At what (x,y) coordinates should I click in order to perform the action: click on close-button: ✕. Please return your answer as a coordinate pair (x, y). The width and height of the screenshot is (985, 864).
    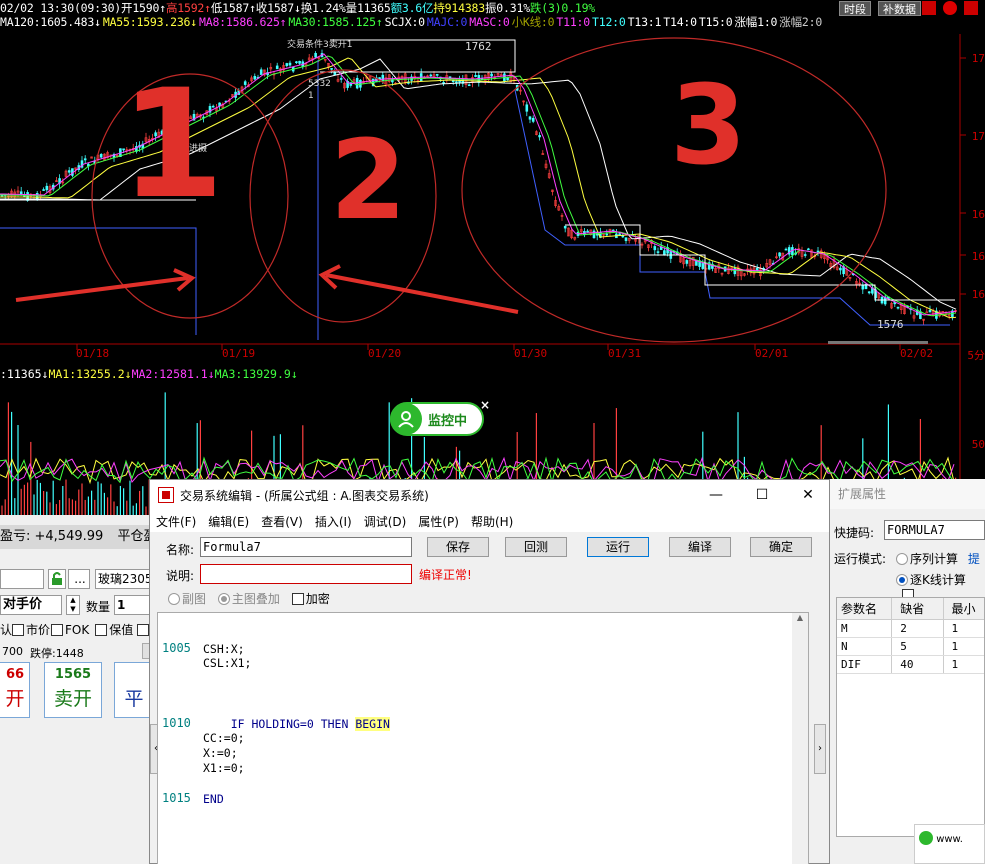
    Looking at the image, I should click on (808, 495).